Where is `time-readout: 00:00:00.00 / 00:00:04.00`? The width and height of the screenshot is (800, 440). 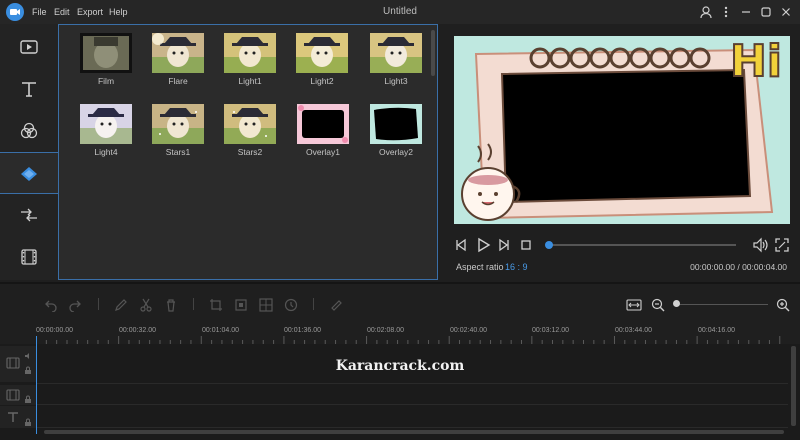
time-readout: 00:00:00.00 / 00:00:04.00 is located at coordinates (738, 267).